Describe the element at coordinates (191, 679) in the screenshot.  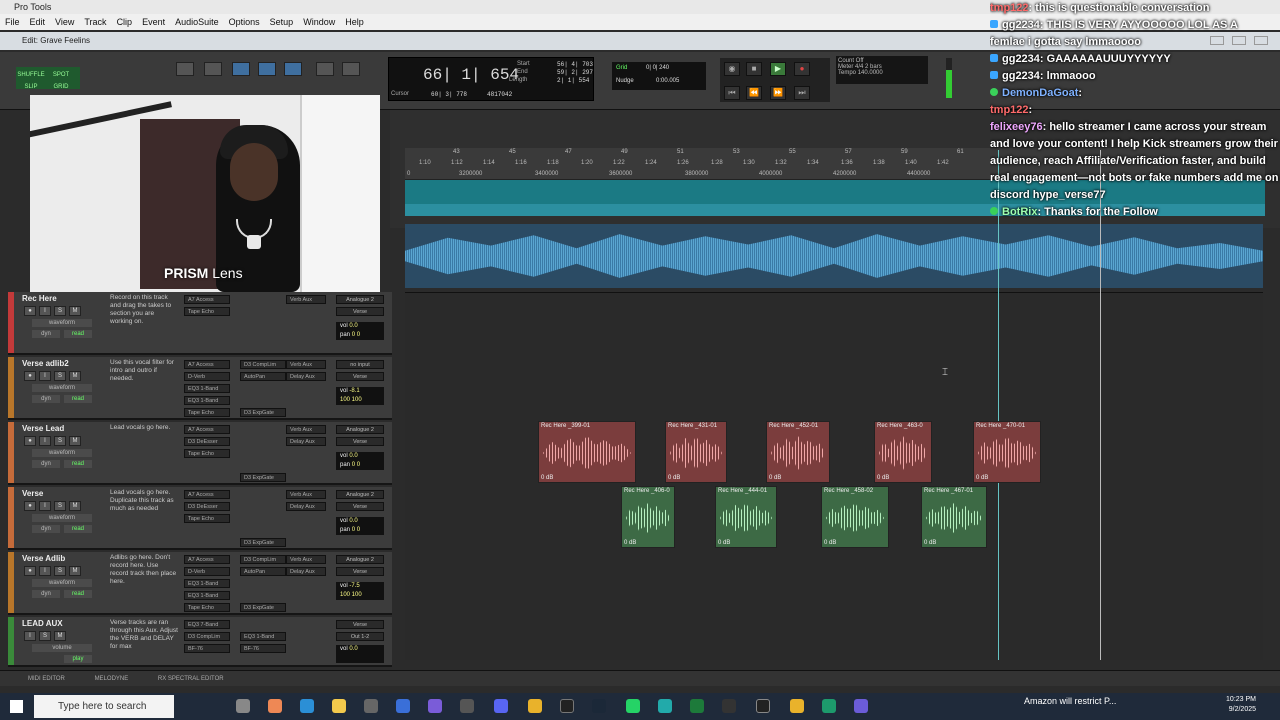
I see `tab-rx-spectral-editor: RX SPECTRAL EDITOR` at that location.